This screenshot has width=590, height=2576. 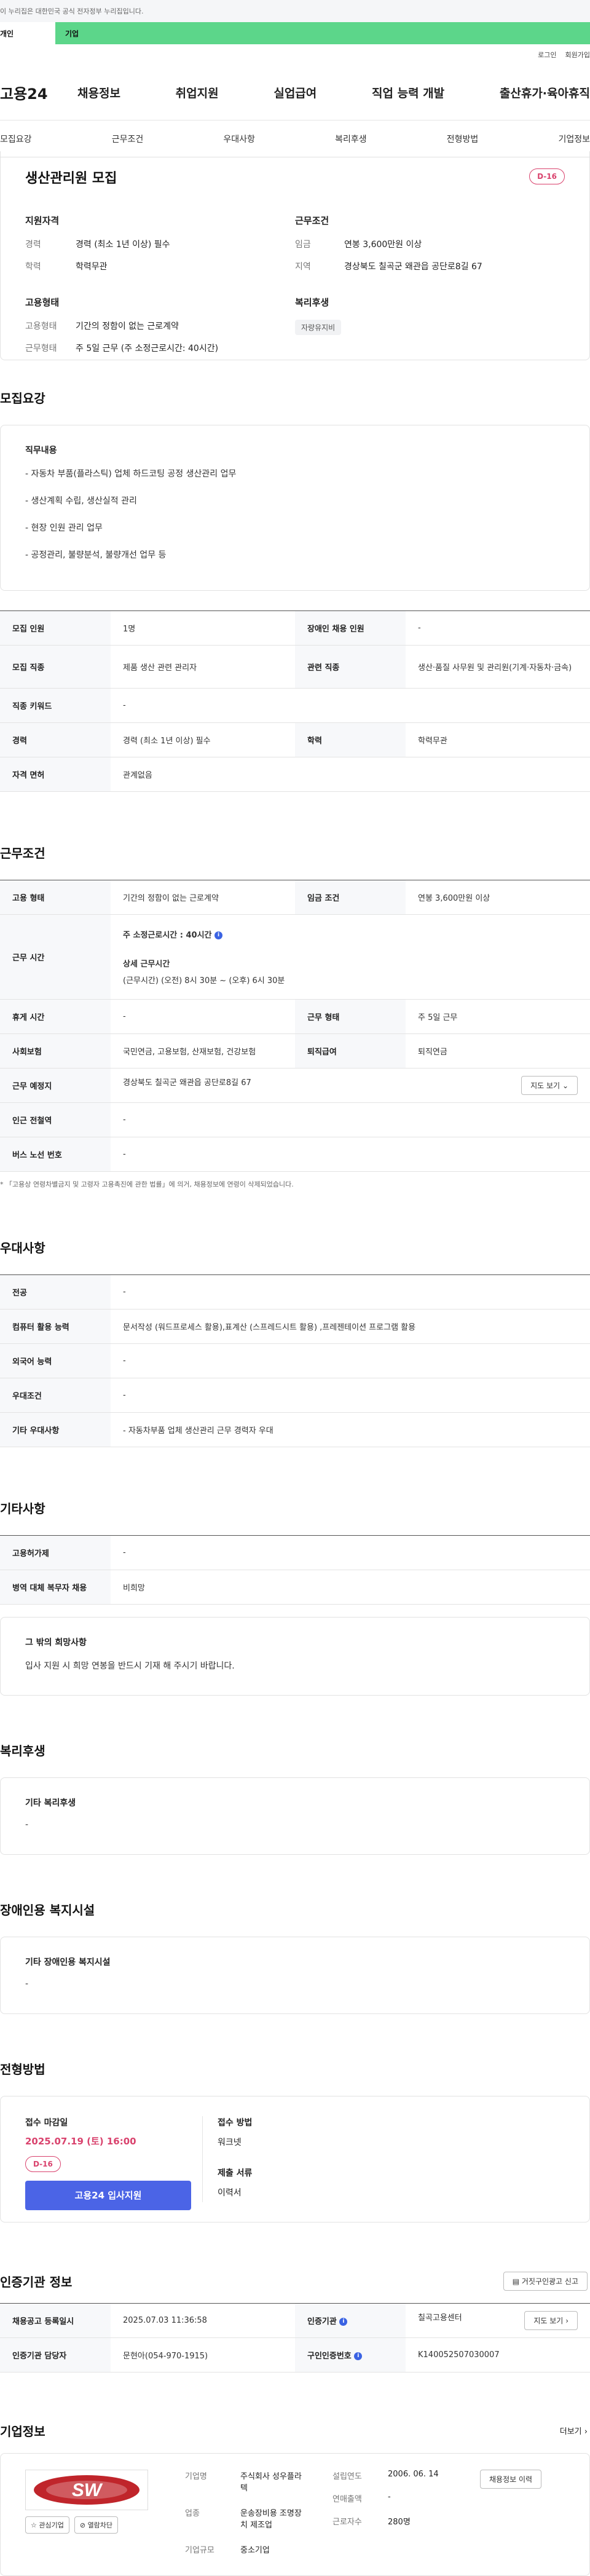 I want to click on site-logo: 고용24, so click(x=39, y=92).